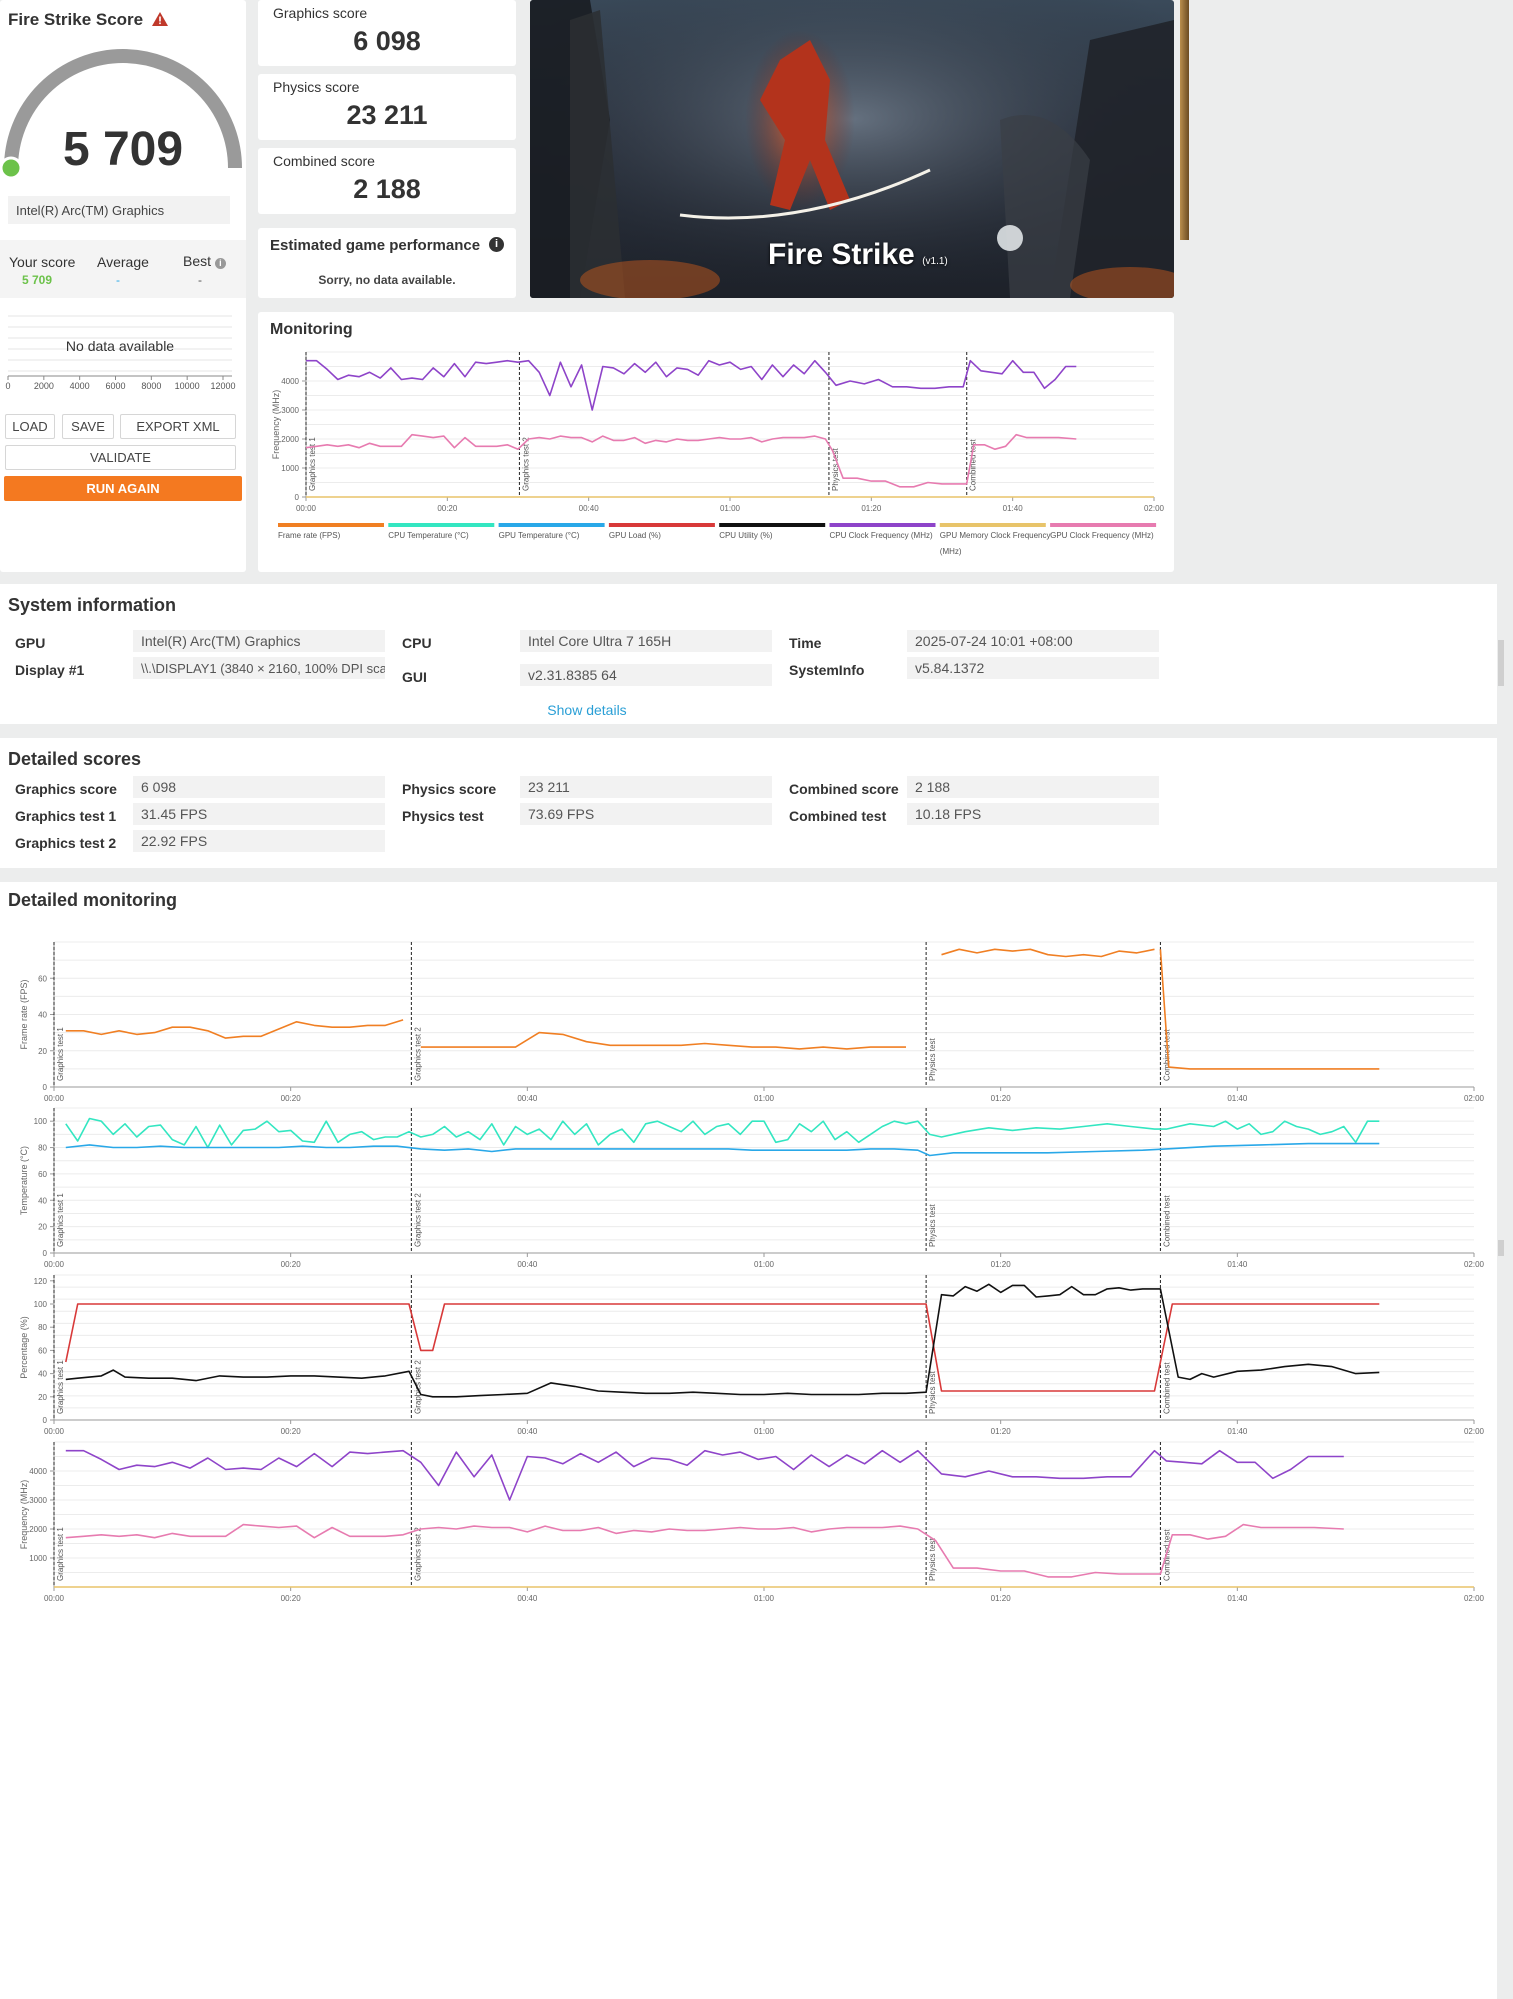 Image resolution: width=1513 pixels, height=1999 pixels. Describe the element at coordinates (42, 1374) in the screenshot. I see `y-tick-label: 40` at that location.